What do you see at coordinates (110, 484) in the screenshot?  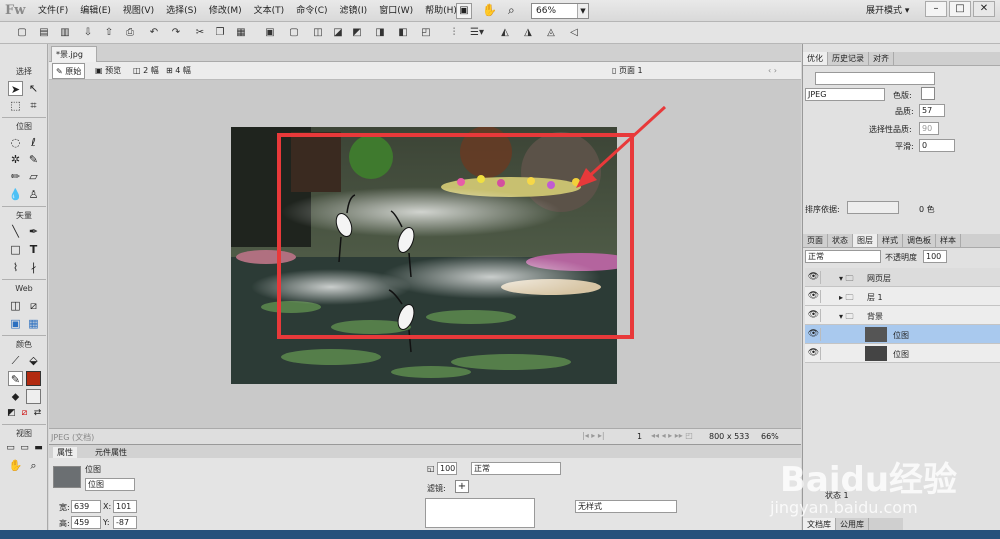 I see `object-name-field: 位图` at bounding box center [110, 484].